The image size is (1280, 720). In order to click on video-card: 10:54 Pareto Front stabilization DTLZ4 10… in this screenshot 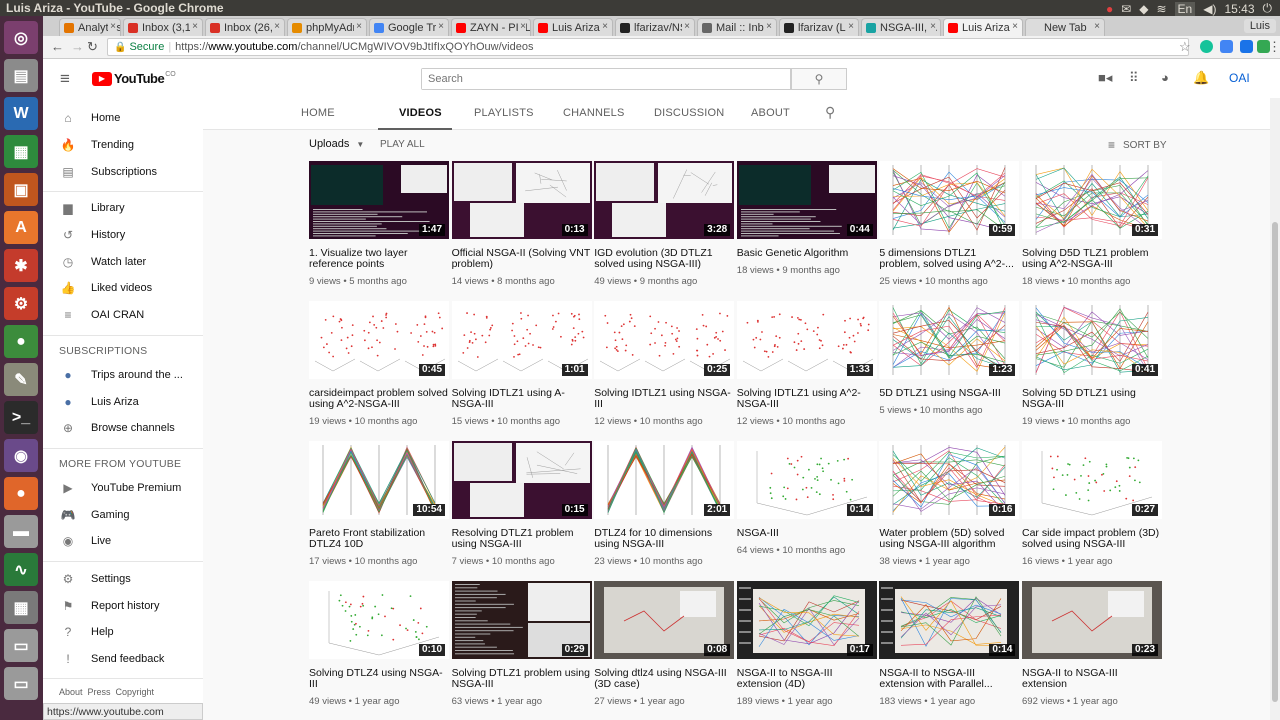, I will do `click(379, 504)`.